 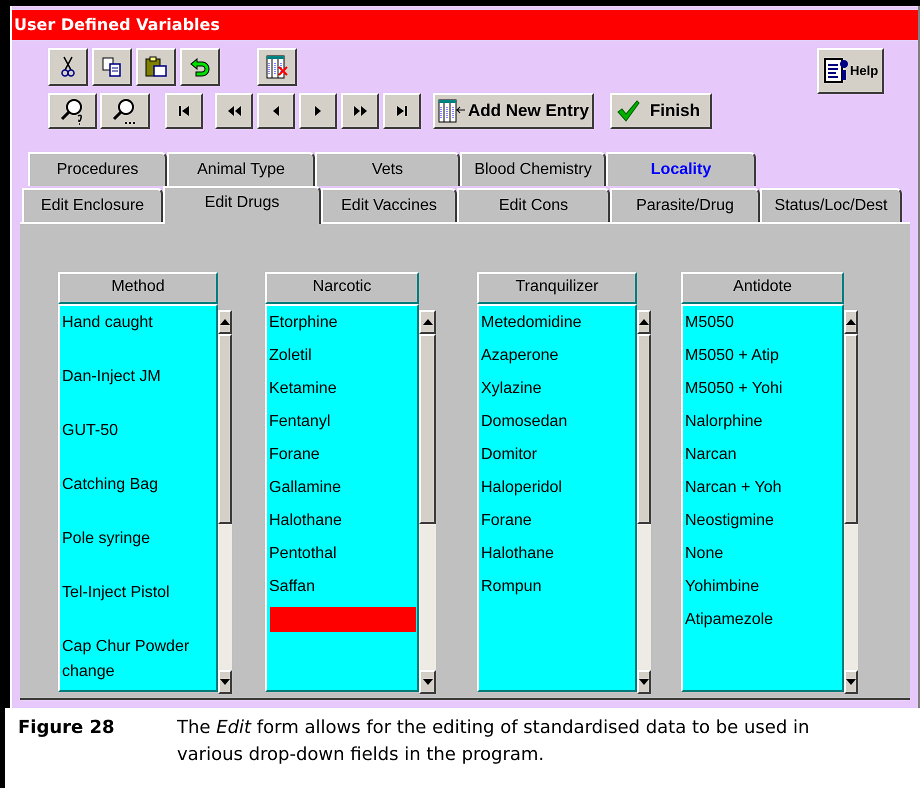 What do you see at coordinates (763, 392) in the screenshot?
I see `list-item: M5050 + Yohi` at bounding box center [763, 392].